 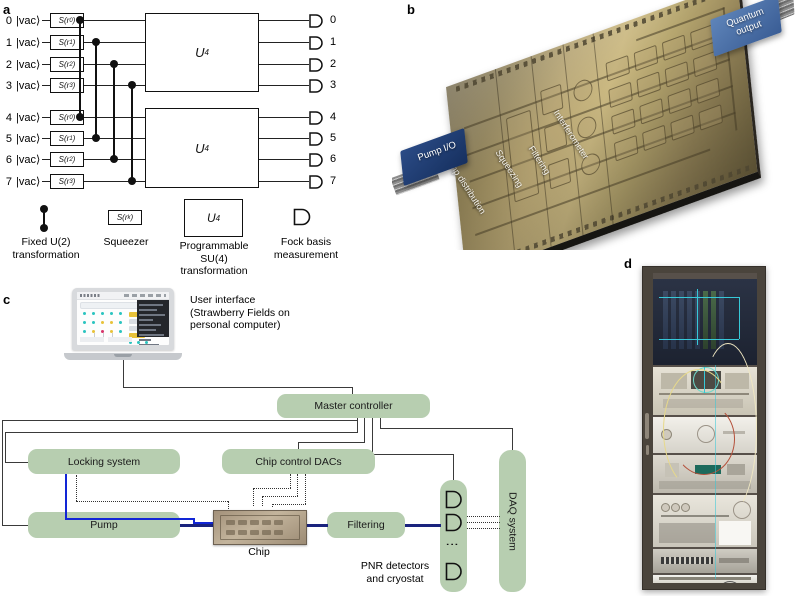 I want to click on detector-index-2: 2, so click(x=333, y=64).